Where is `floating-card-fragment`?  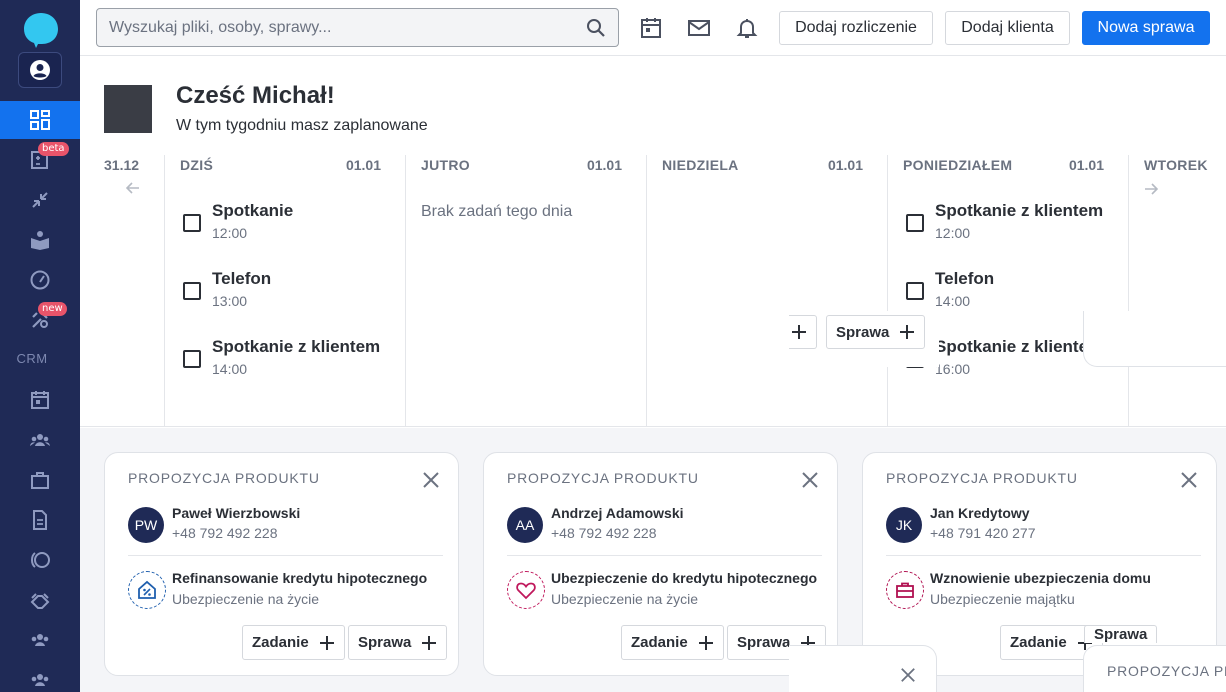
floating-card-fragment is located at coordinates (1154, 339).